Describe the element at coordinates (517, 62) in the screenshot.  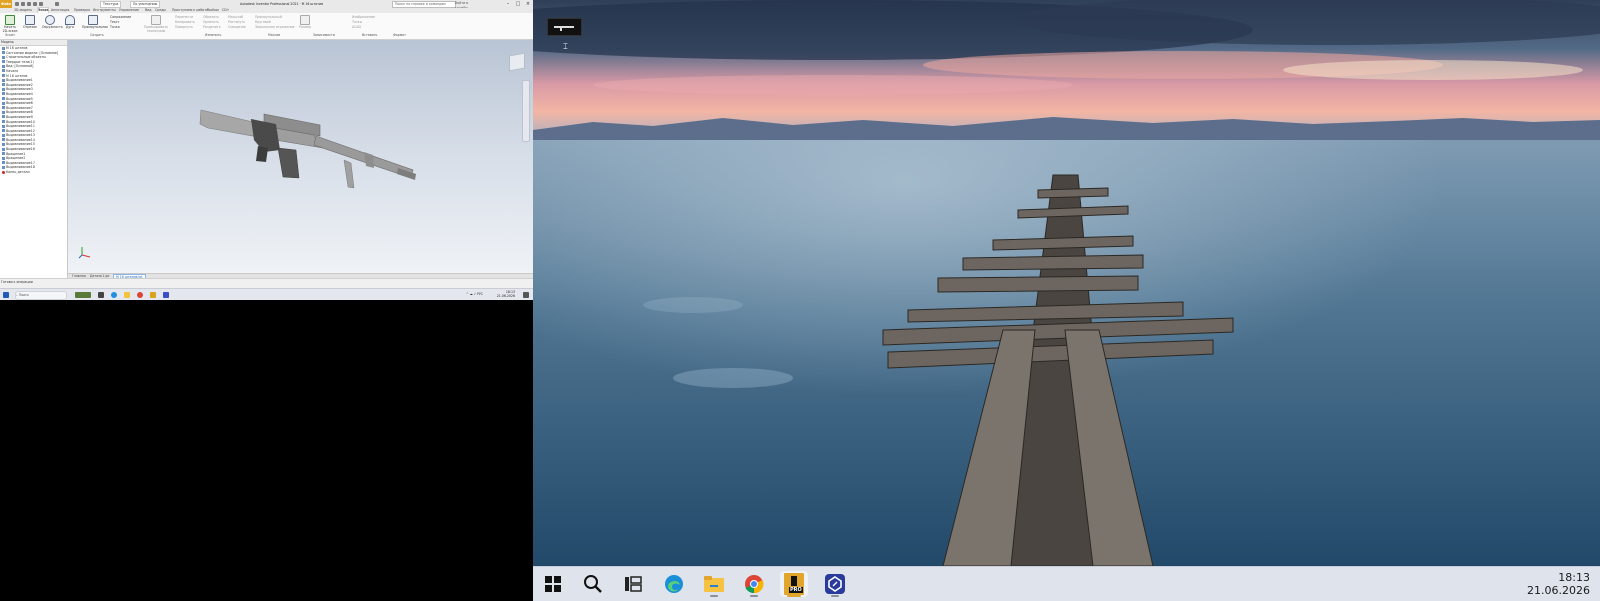
I see `viewcube` at that location.